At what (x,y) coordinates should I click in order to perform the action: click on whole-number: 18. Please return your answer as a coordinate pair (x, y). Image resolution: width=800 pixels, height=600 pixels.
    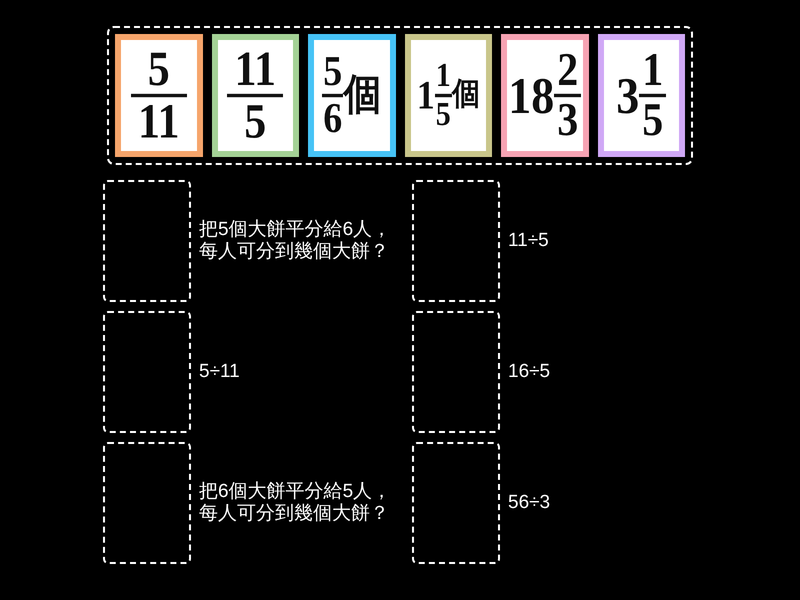
    Looking at the image, I should click on (531, 96).